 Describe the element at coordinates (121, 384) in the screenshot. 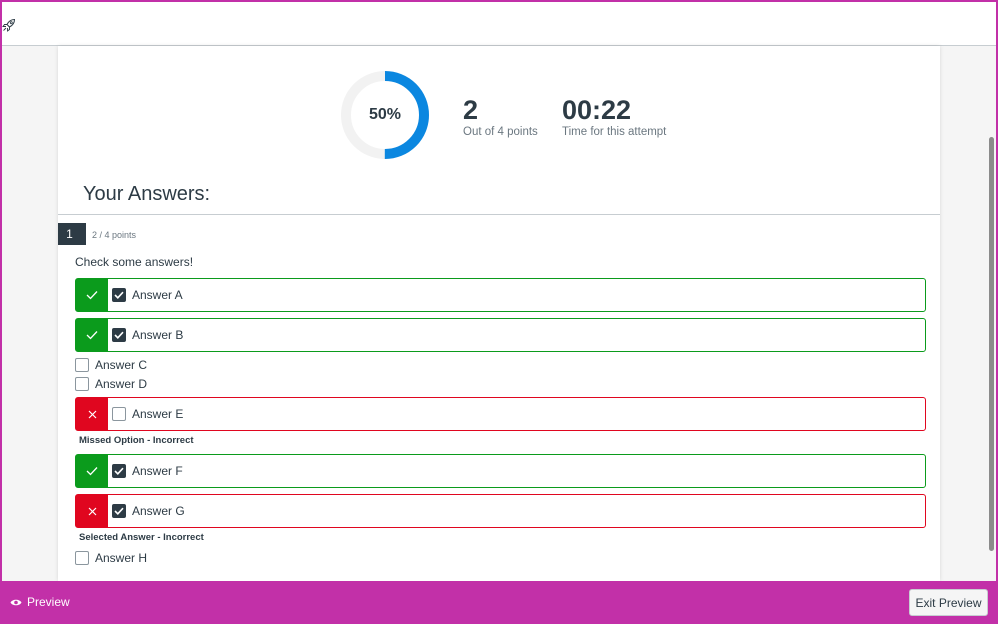

I see `answer-label: Answer D` at that location.